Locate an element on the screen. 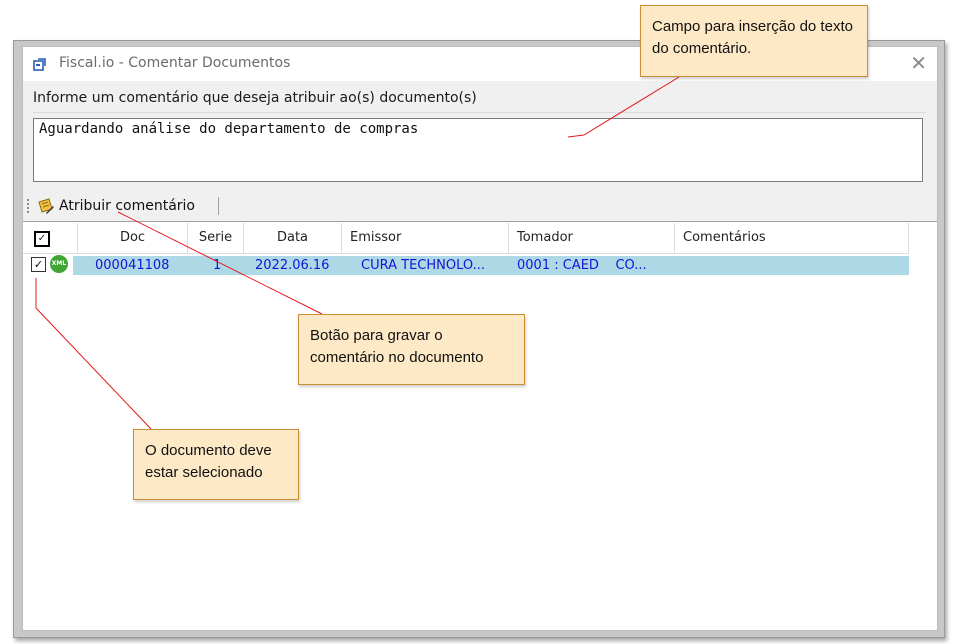  select-all-checkbox-icon: ✓ is located at coordinates (42, 239).